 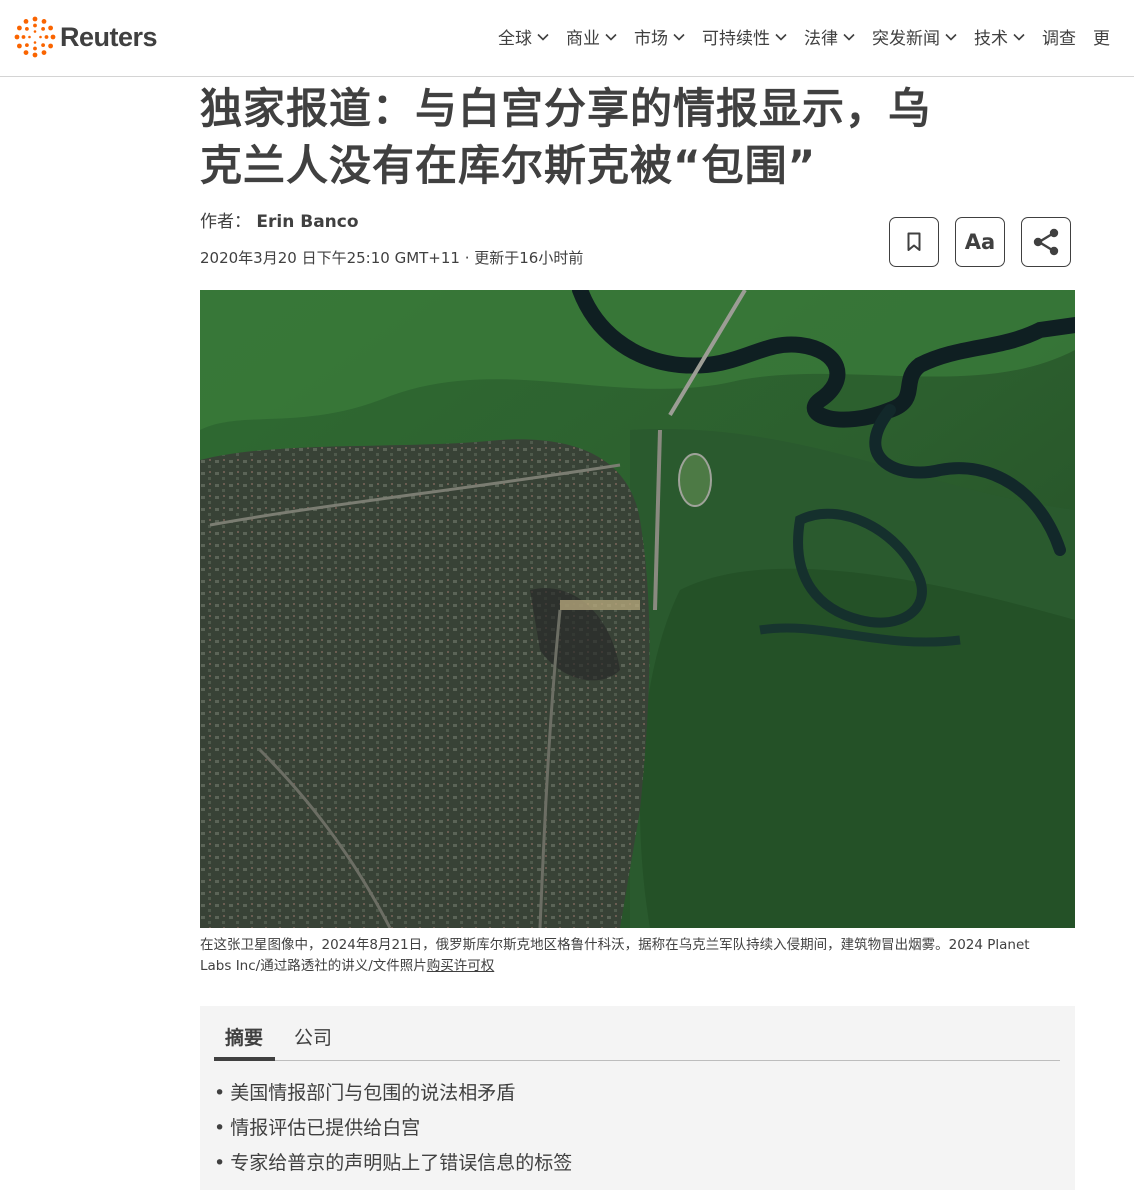 I want to click on main-nav: 全球 商业 市场 可持续性 法律 突发新闻 技术 调查 更, so click(x=812, y=36).